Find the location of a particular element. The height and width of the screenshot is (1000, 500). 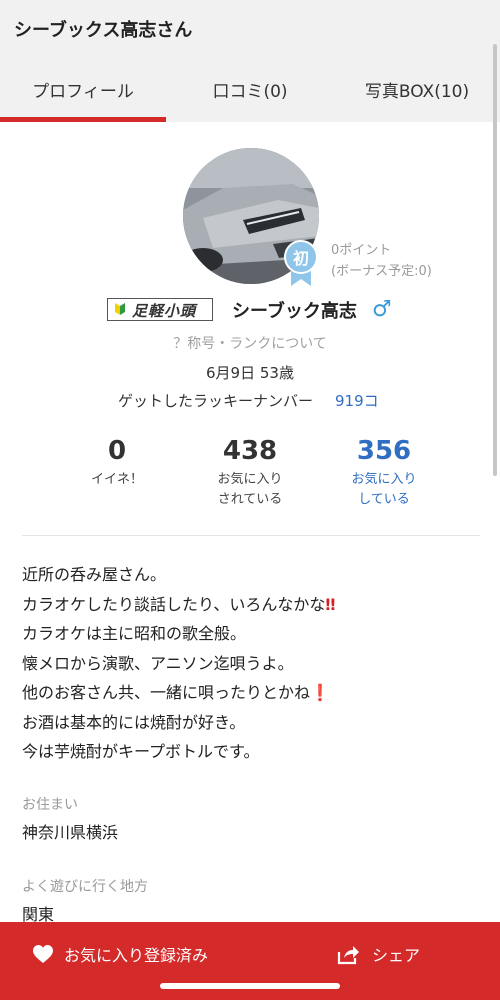

double-exclamation-icon: ‼ is located at coordinates (330, 604).